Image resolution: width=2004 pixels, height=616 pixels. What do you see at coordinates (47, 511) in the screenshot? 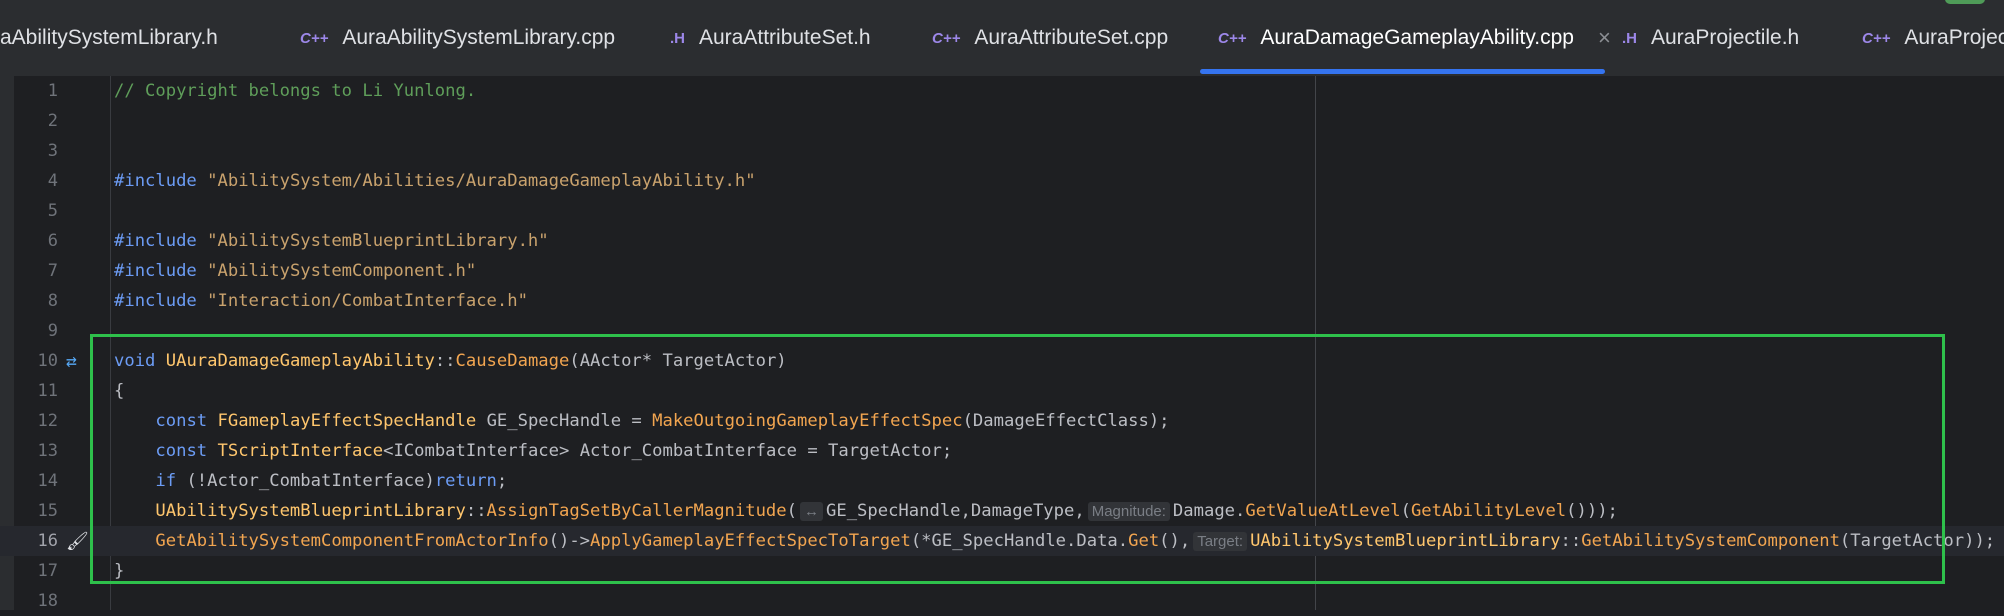
I see `line-number: 15` at bounding box center [47, 511].